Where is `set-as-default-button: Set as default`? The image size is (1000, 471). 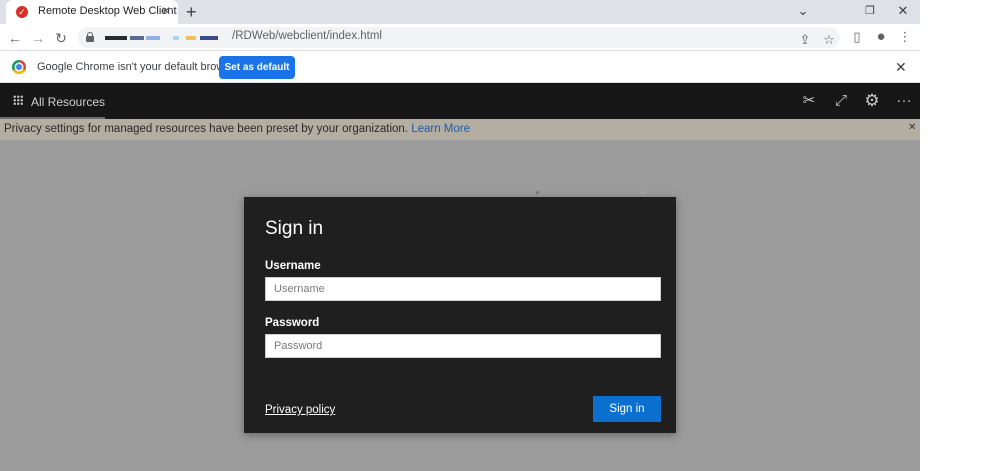
set-as-default-button: Set as default is located at coordinates (257, 67).